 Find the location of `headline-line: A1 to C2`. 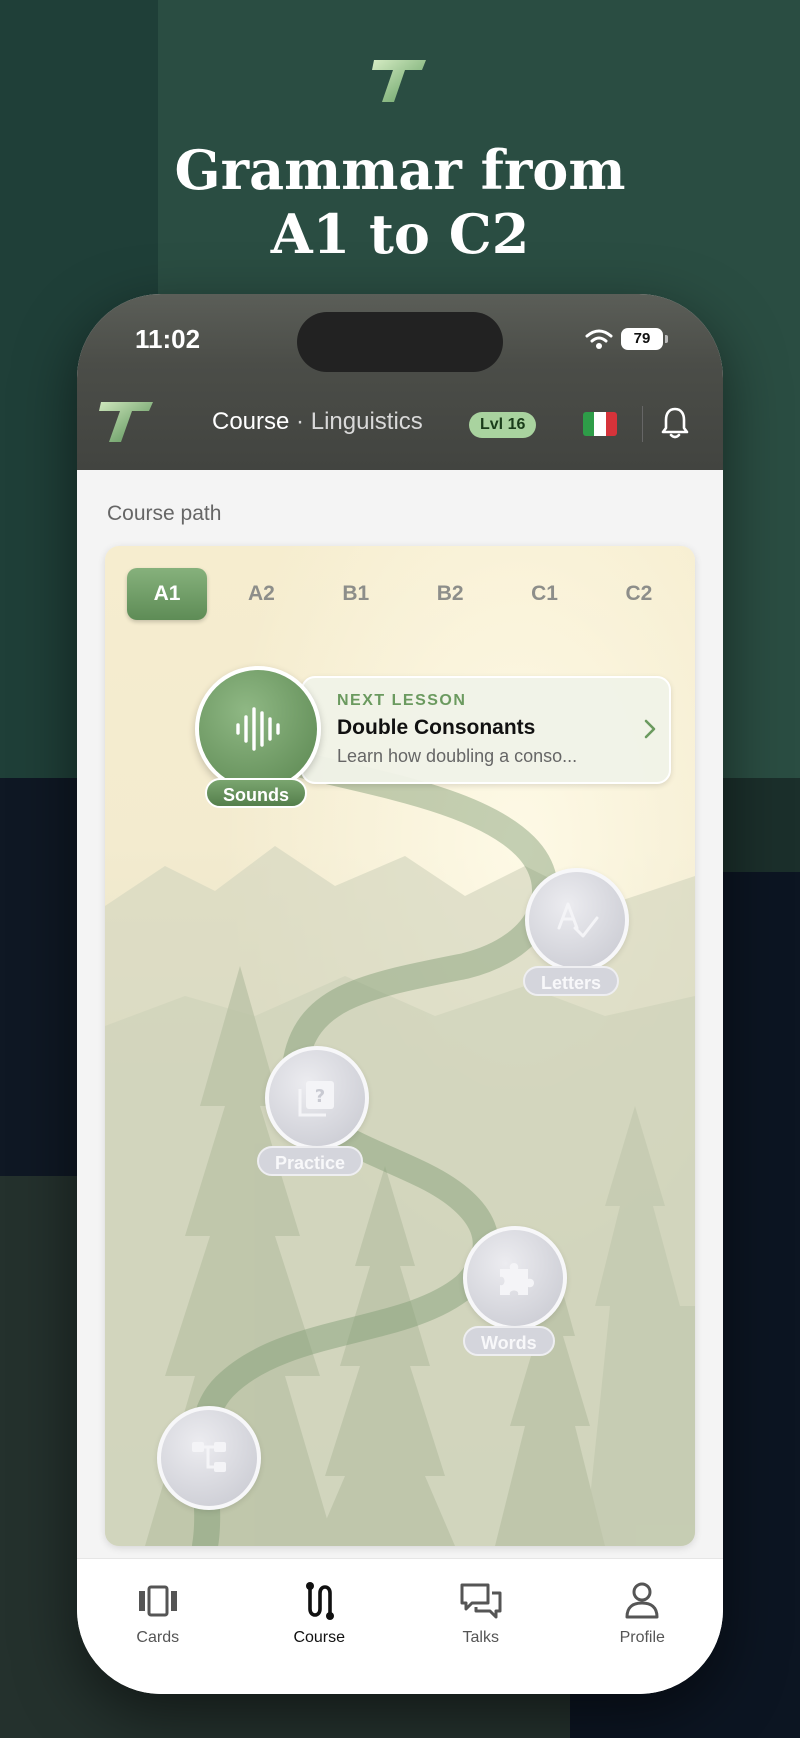

headline-line: A1 to C2 is located at coordinates (400, 234).